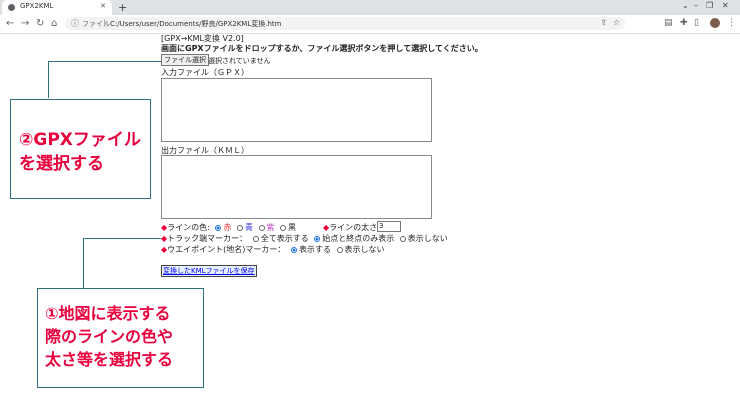  Describe the element at coordinates (603, 22) in the screenshot. I see `share-icon: ⇪` at that location.